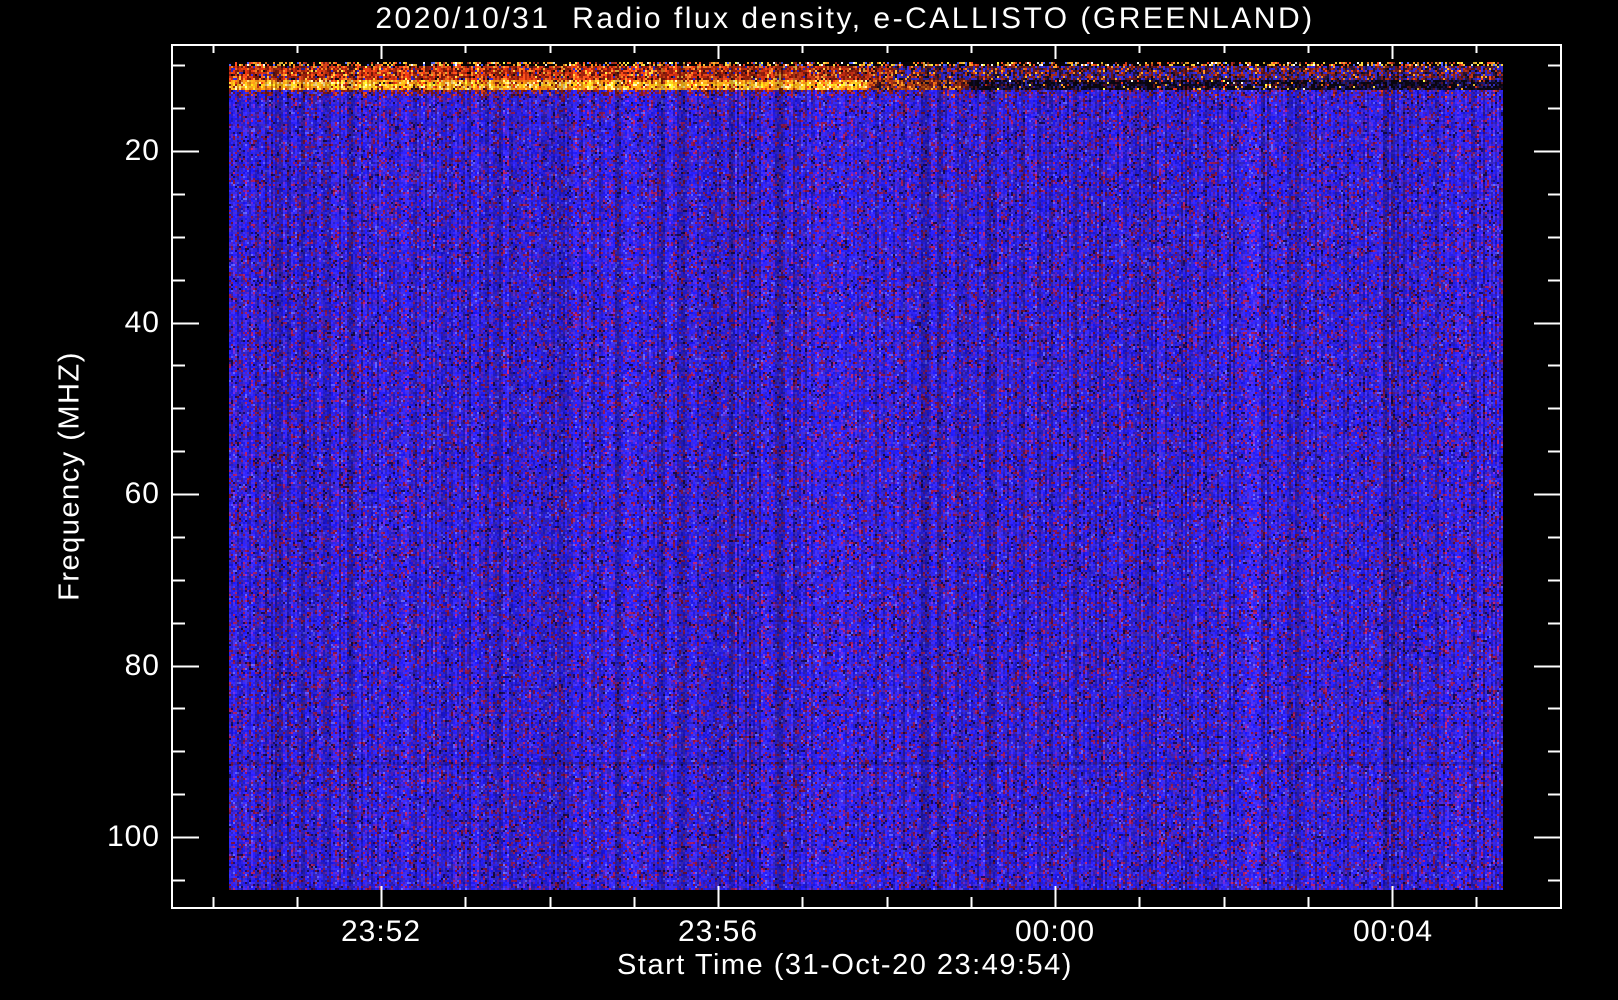  Describe the element at coordinates (142, 322) in the screenshot. I see `y-tick-label: 40` at that location.